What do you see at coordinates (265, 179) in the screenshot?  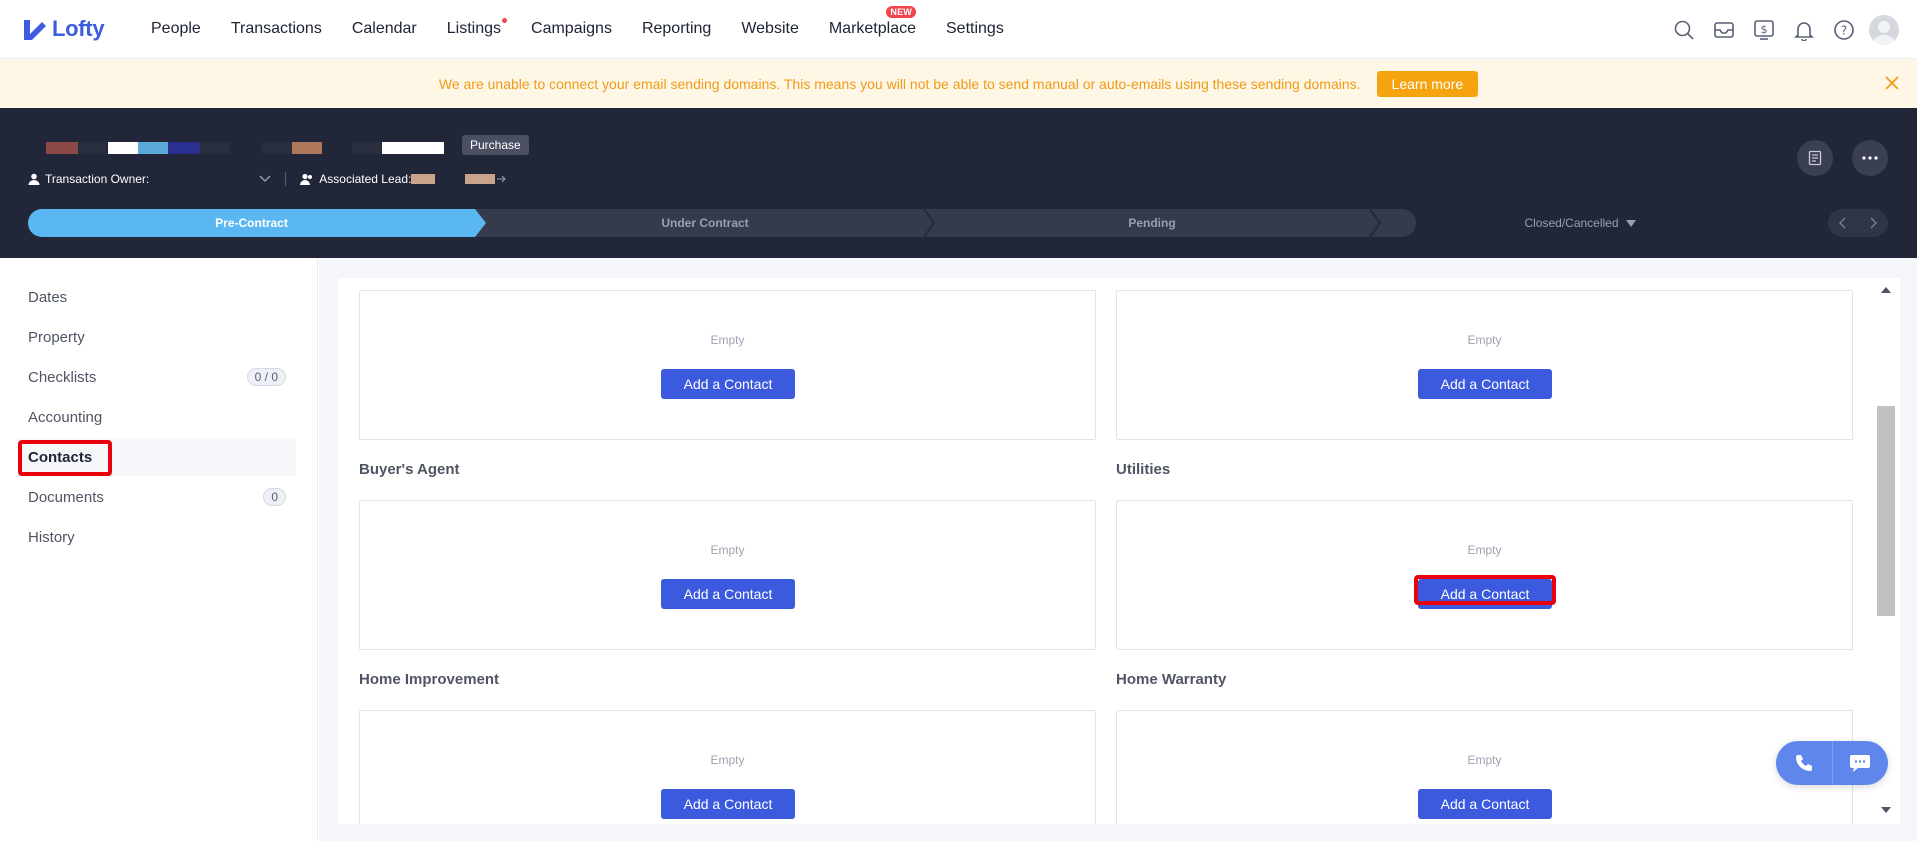 I see `chevron-down-icon` at bounding box center [265, 179].